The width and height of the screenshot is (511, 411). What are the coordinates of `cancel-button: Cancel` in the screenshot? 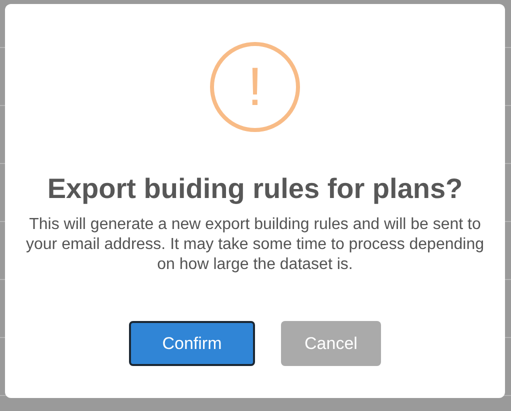 It's located at (331, 343).